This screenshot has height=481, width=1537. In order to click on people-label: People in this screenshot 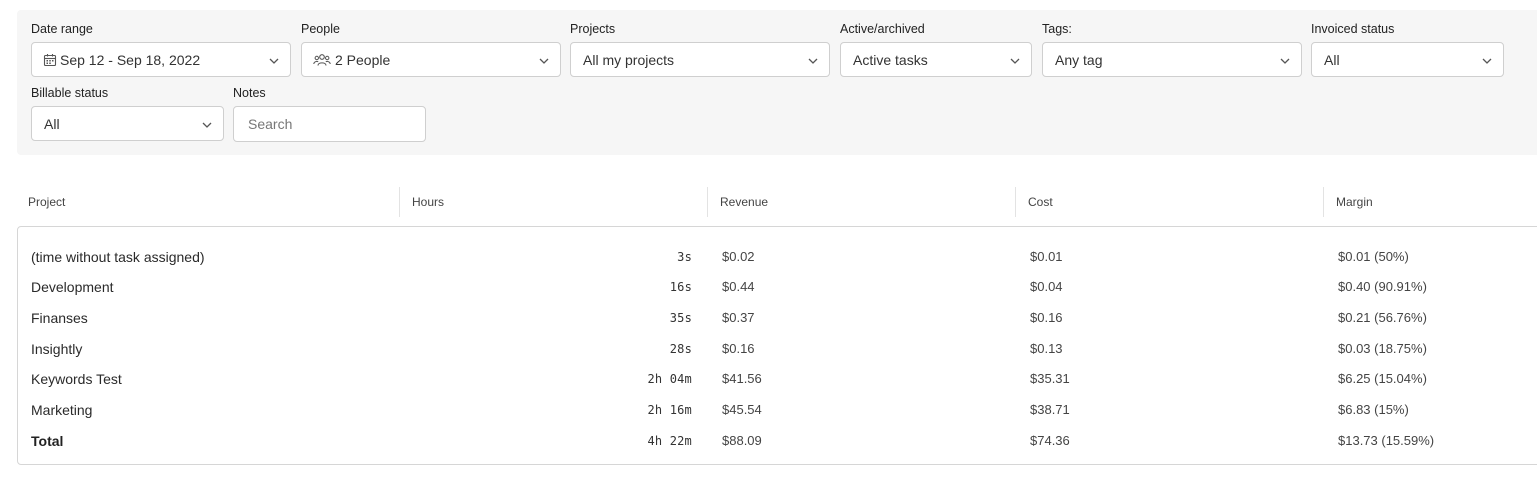, I will do `click(320, 29)`.